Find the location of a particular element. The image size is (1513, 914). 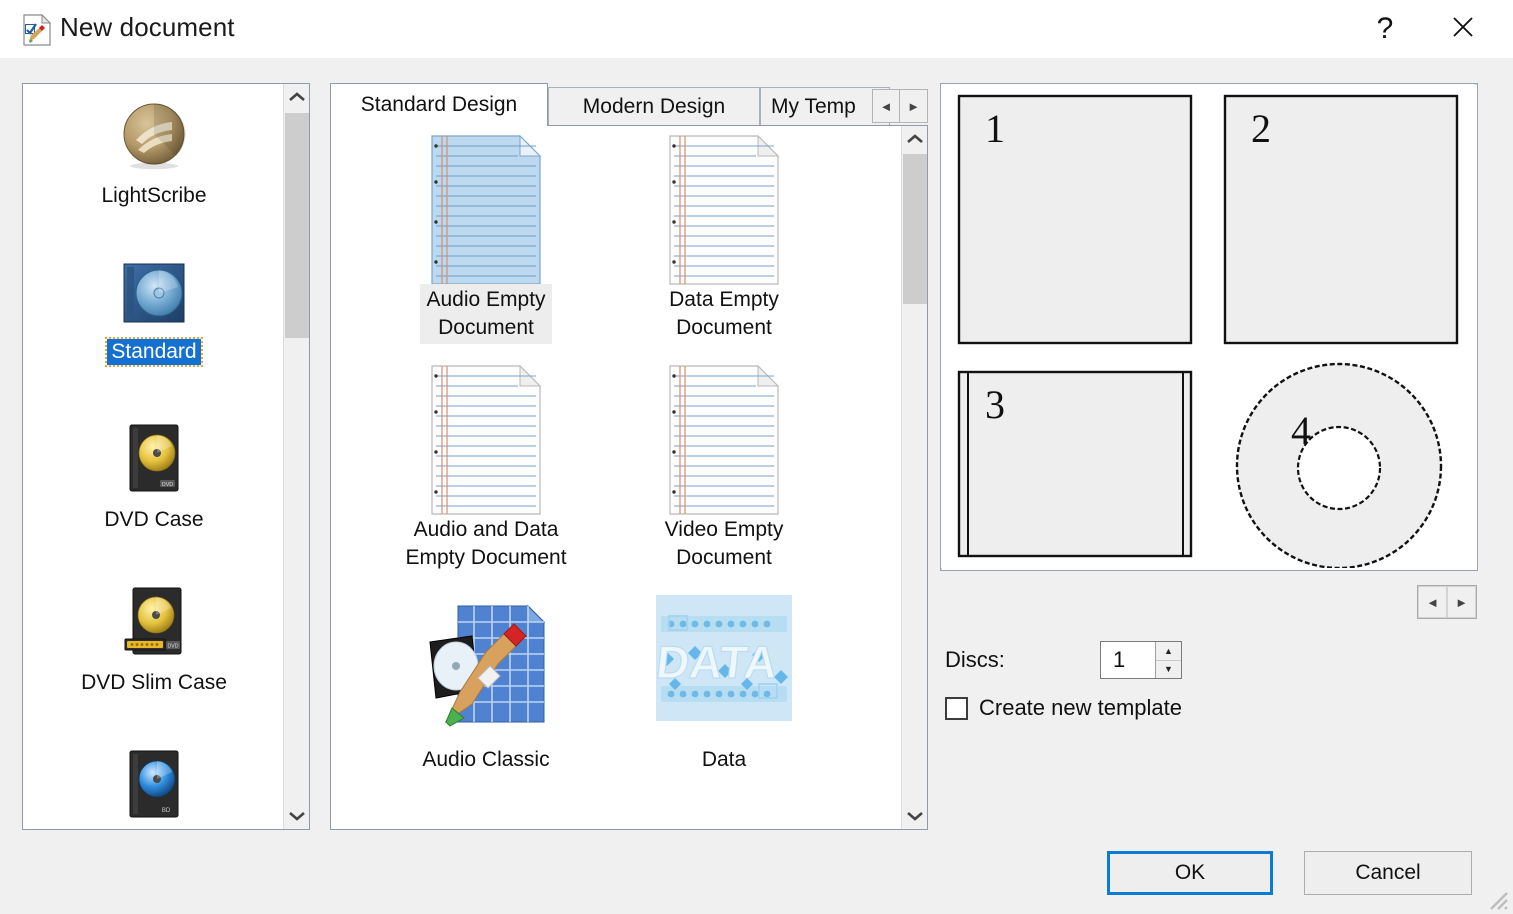

discs-stepper-buttons: ▲ ▼ is located at coordinates (1168, 660).